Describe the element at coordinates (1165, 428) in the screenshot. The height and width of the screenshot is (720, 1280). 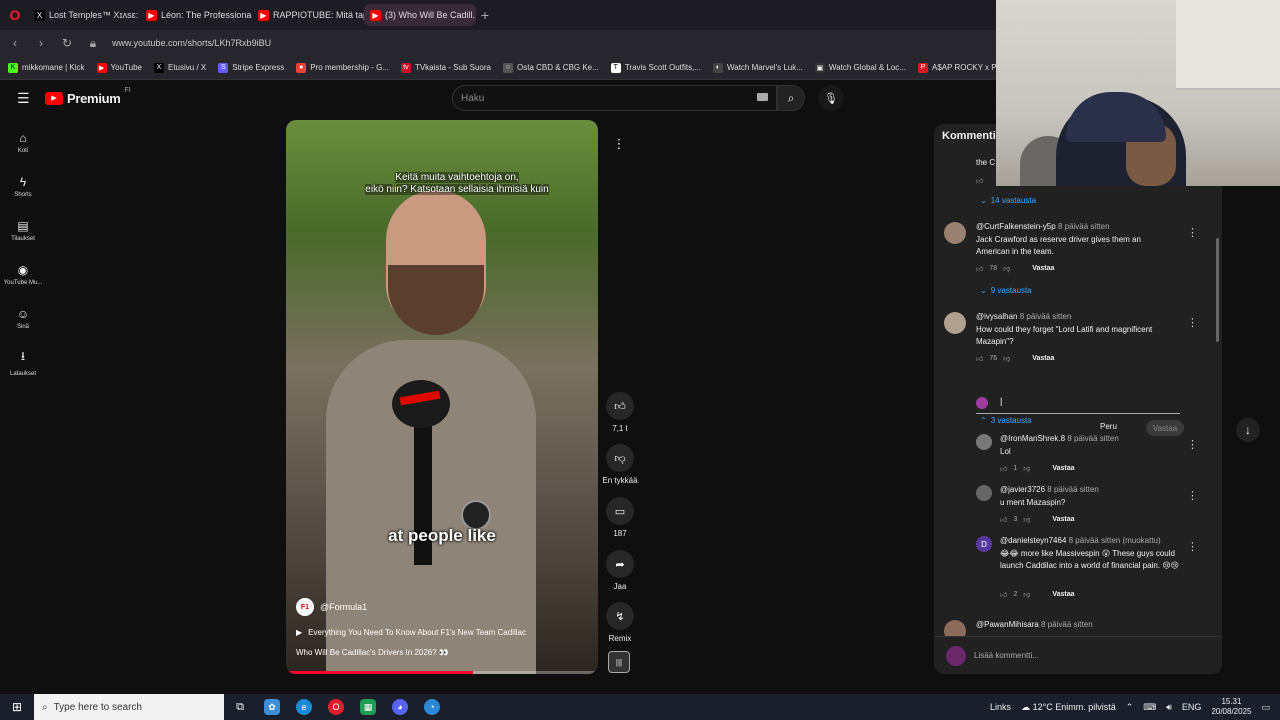
I see `send-reply-button: Vastaa` at that location.